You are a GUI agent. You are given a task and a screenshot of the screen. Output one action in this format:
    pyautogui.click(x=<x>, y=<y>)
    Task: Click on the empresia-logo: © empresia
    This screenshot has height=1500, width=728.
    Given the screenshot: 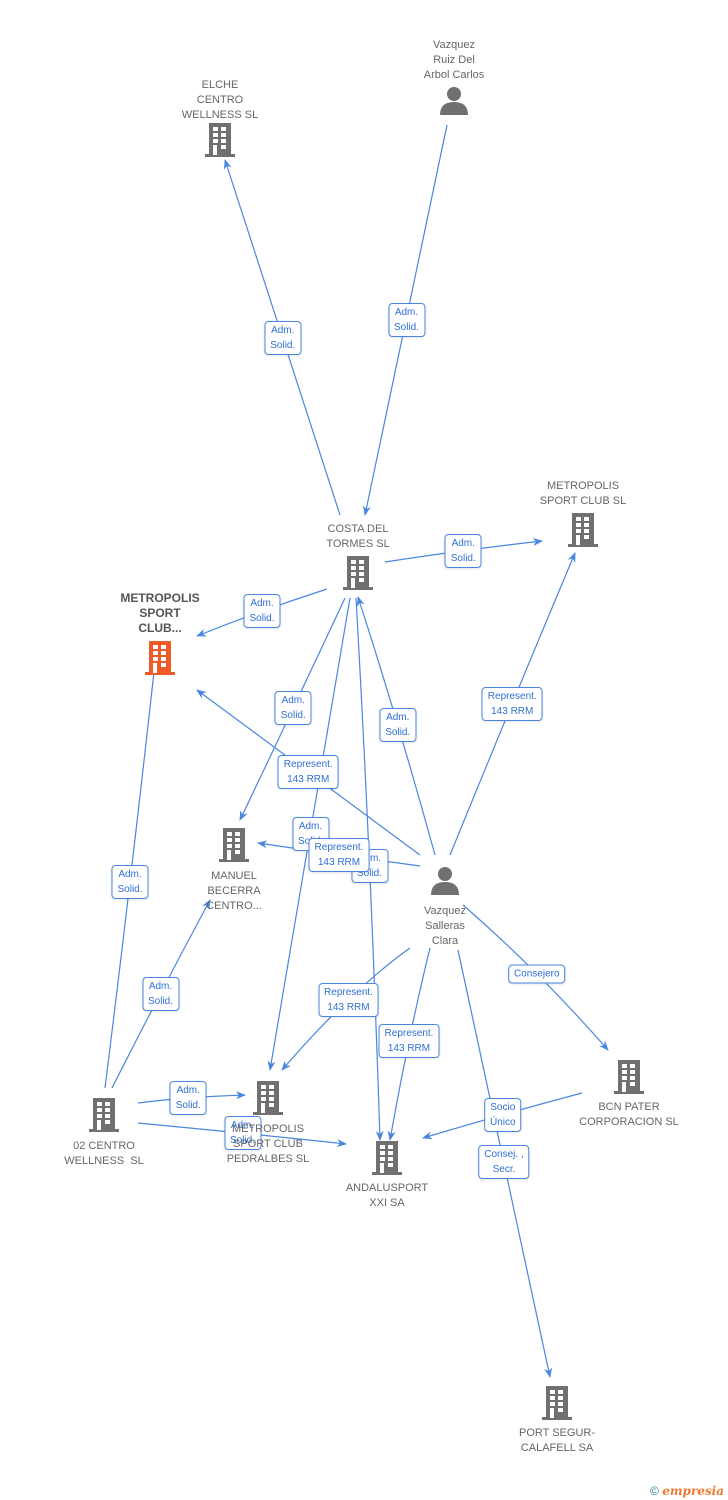 What is the action you would take?
    pyautogui.click(x=687, y=1491)
    